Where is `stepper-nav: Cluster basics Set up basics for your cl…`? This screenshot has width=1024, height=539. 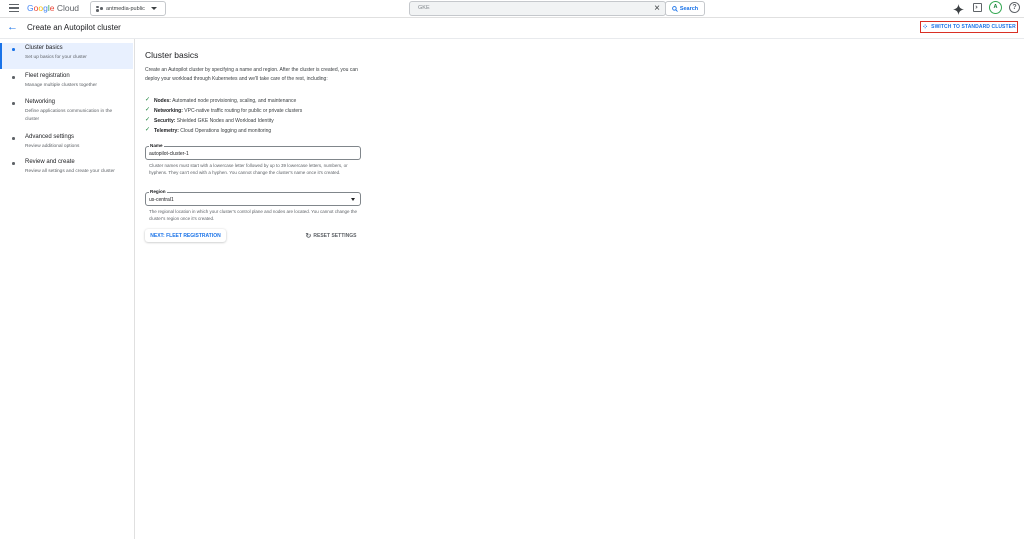 stepper-nav: Cluster basics Set up basics for your cl… is located at coordinates (67, 289).